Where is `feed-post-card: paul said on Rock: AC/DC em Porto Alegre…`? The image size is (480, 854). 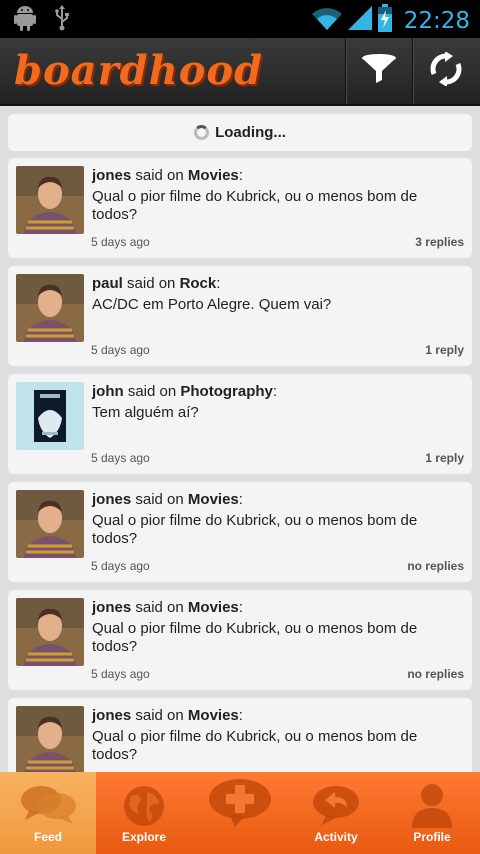 feed-post-card: paul said on Rock: AC/DC em Porto Alegre… is located at coordinates (240, 316).